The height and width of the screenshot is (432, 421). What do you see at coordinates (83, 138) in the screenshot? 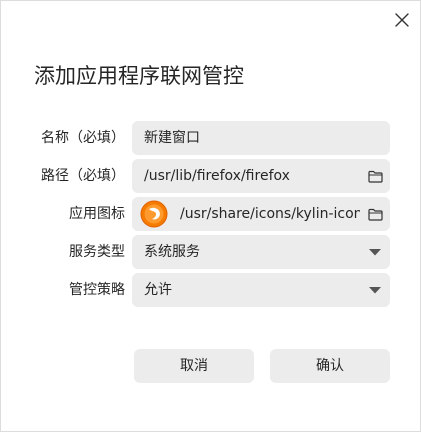
I see `name-label: 名称（必填）` at bounding box center [83, 138].